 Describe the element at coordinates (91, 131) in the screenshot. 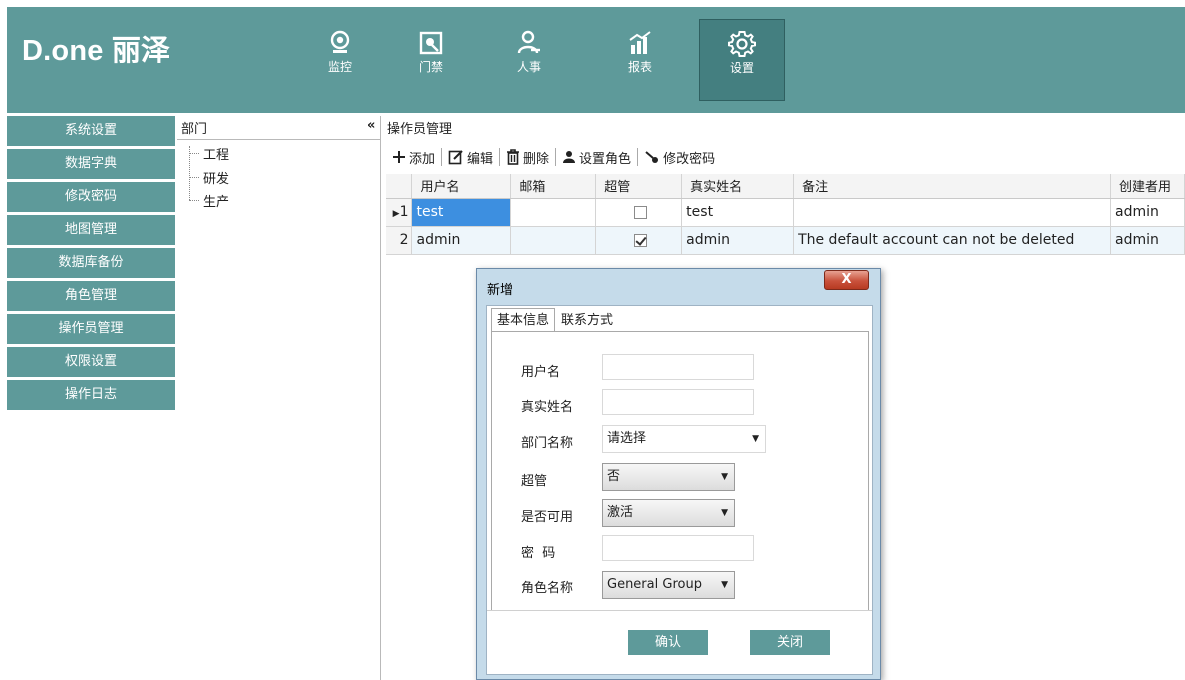

I see `sidebar-item-system-settings: 系统设置` at that location.